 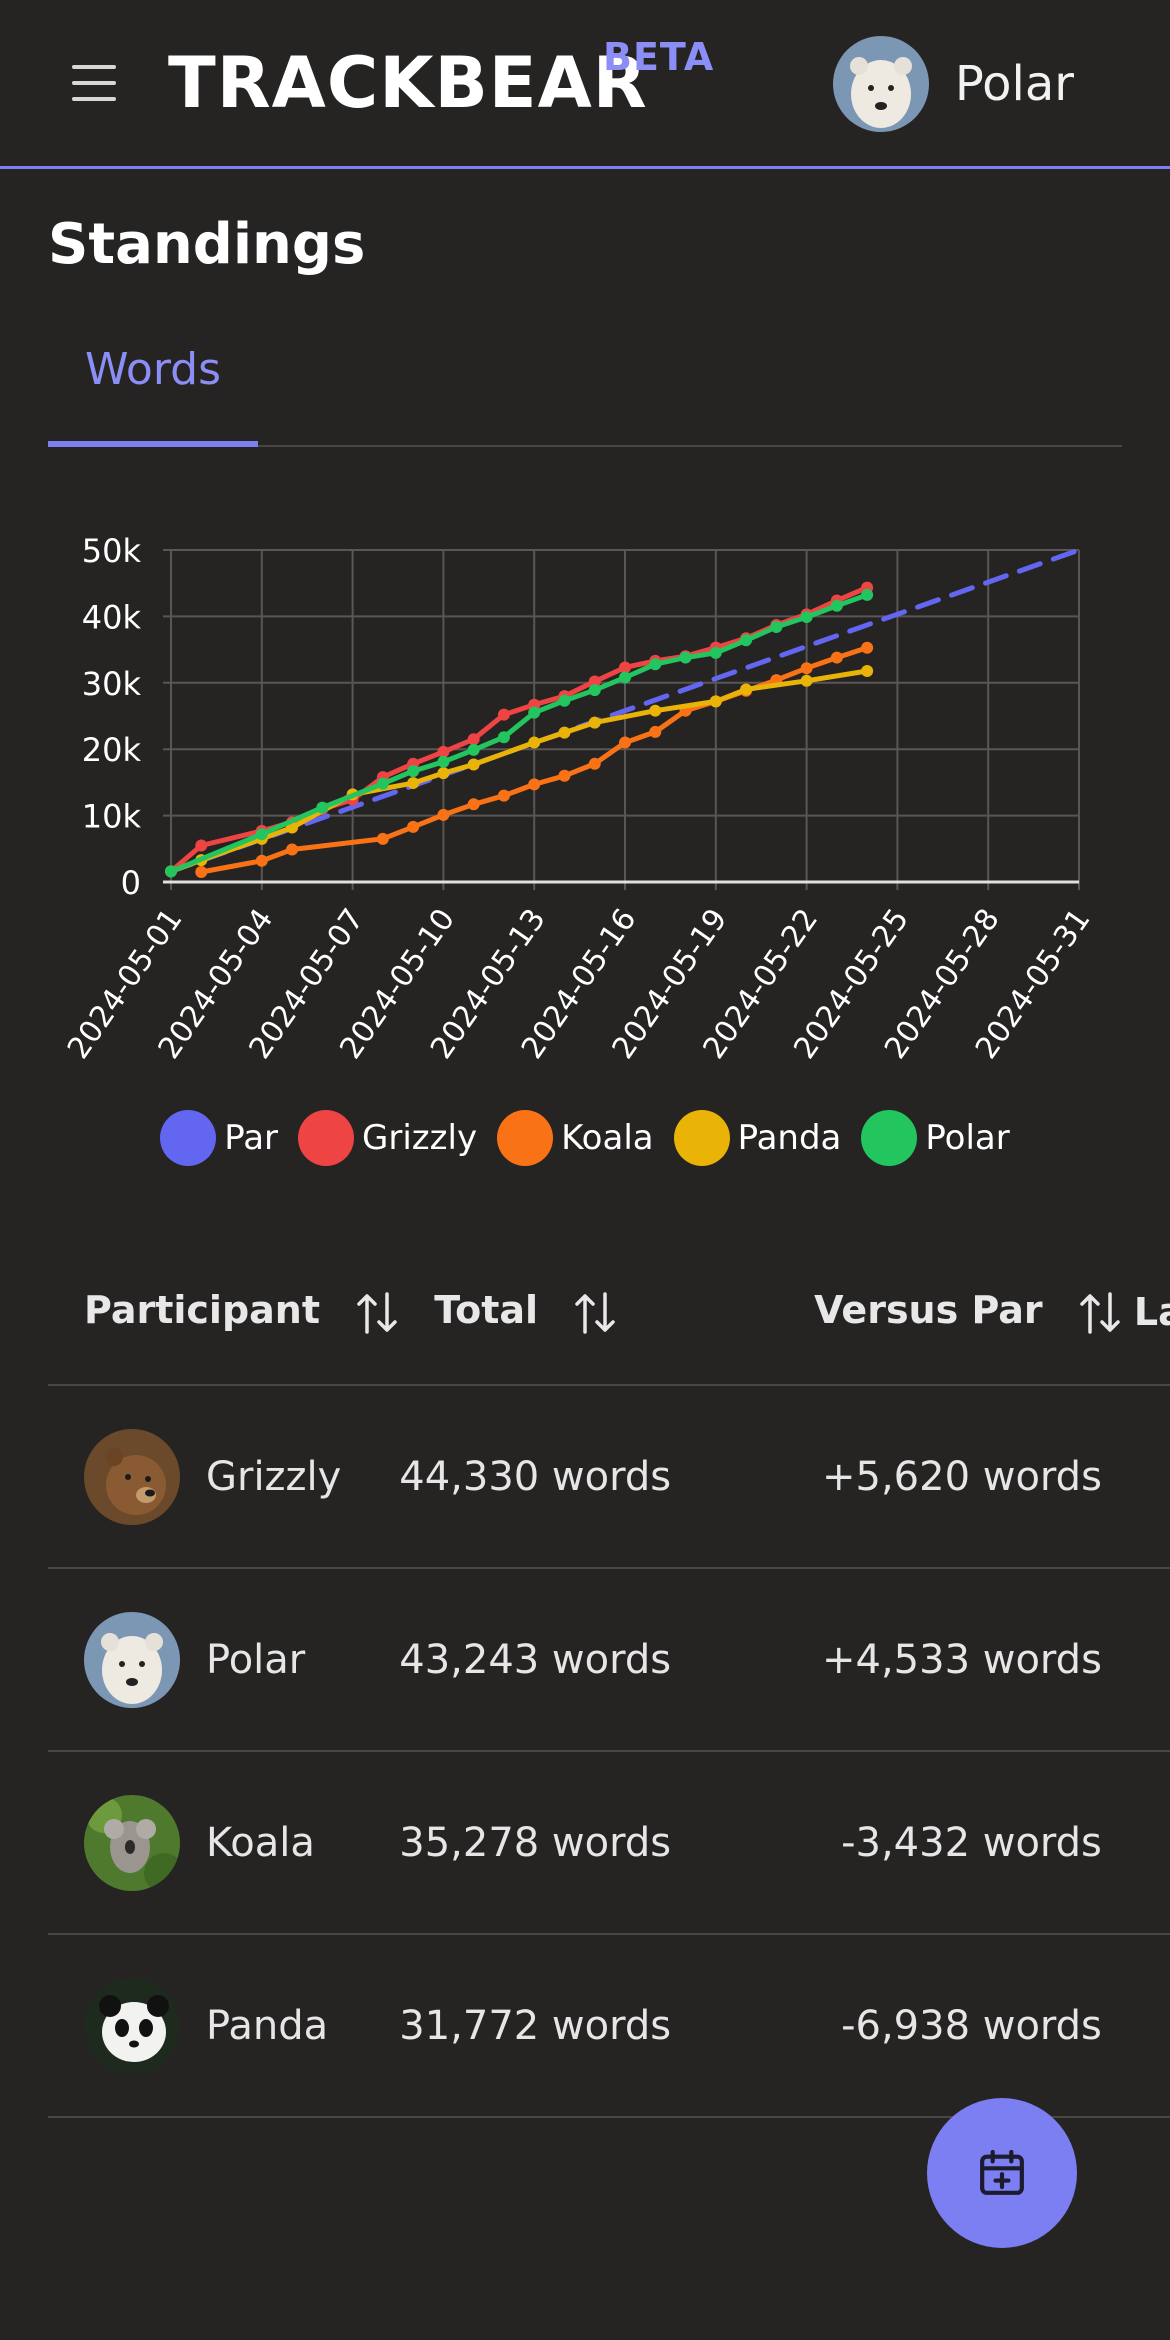 I want to click on column-header-total: Total, so click(x=591, y=1313).